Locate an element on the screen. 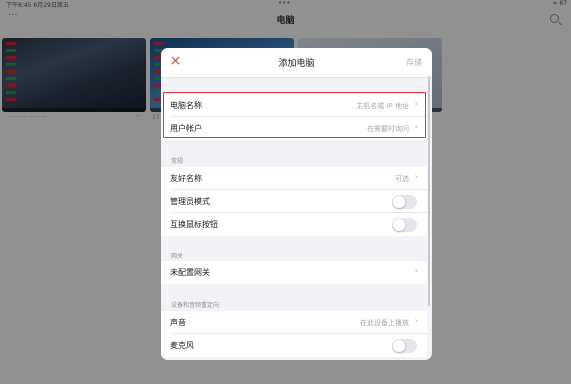  mic-label: 麦克风 is located at coordinates (182, 345).